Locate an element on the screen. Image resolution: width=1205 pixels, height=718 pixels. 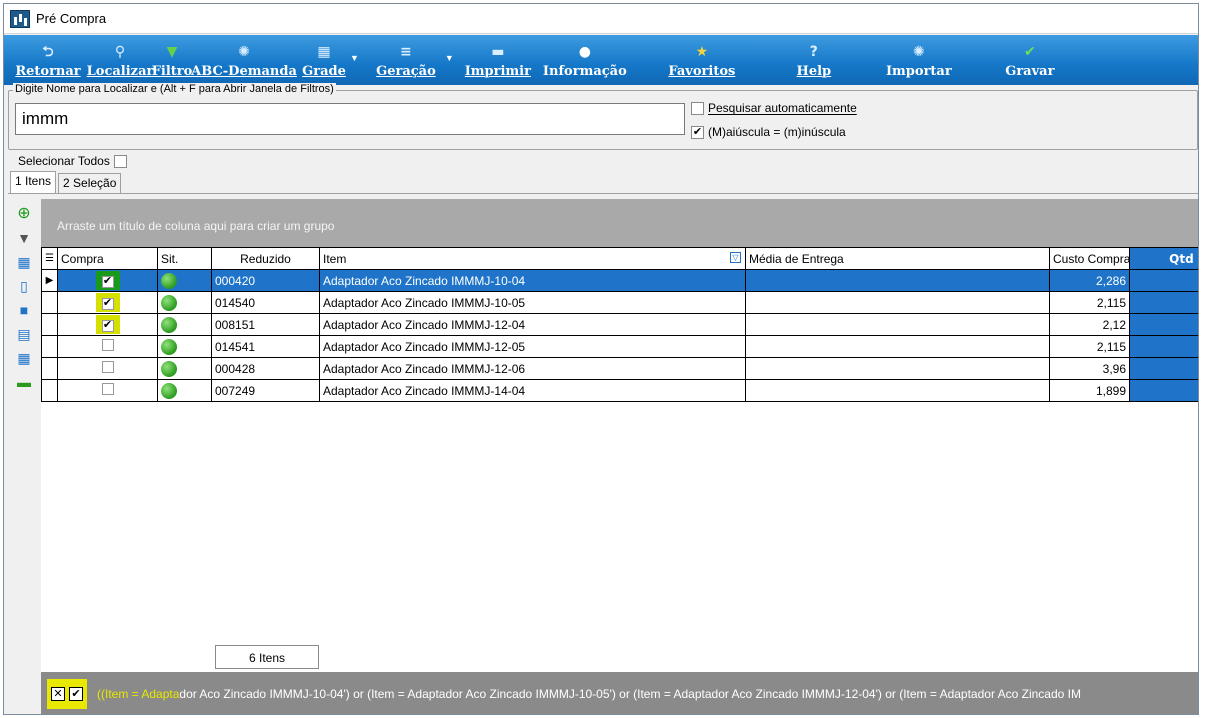
custo-cell: 1,899 is located at coordinates (1089, 390).